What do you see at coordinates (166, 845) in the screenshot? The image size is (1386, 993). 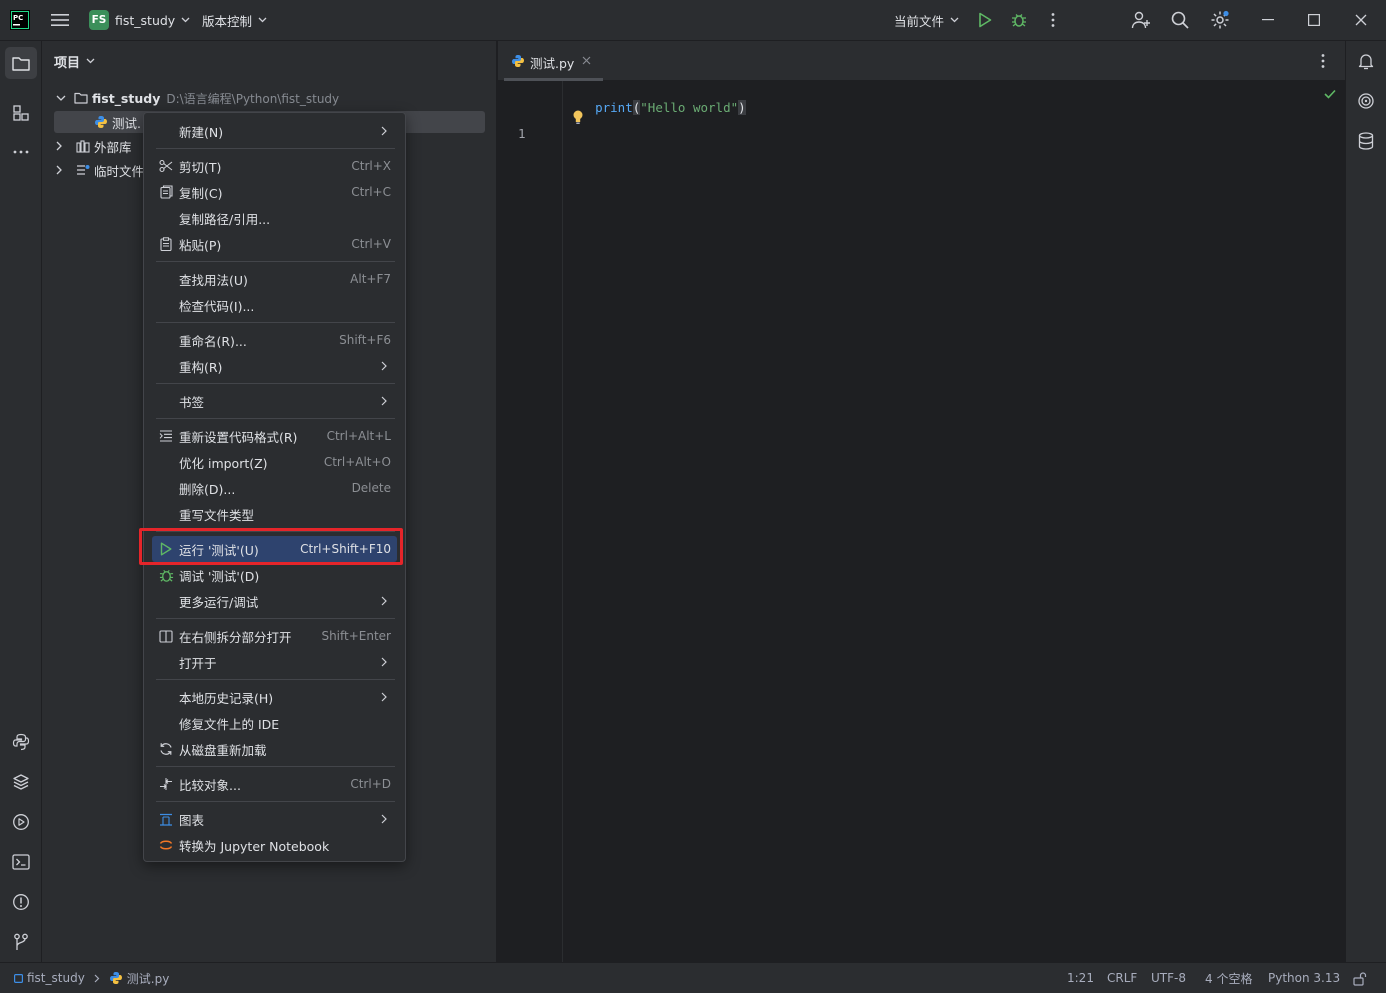 I see `jupyter-icon` at bounding box center [166, 845].